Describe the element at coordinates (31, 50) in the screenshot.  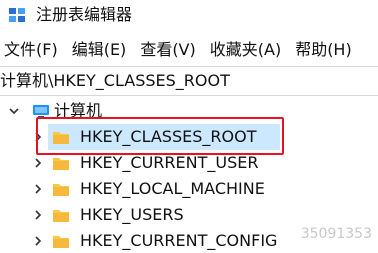
I see `menu-file: 文件(F)` at that location.